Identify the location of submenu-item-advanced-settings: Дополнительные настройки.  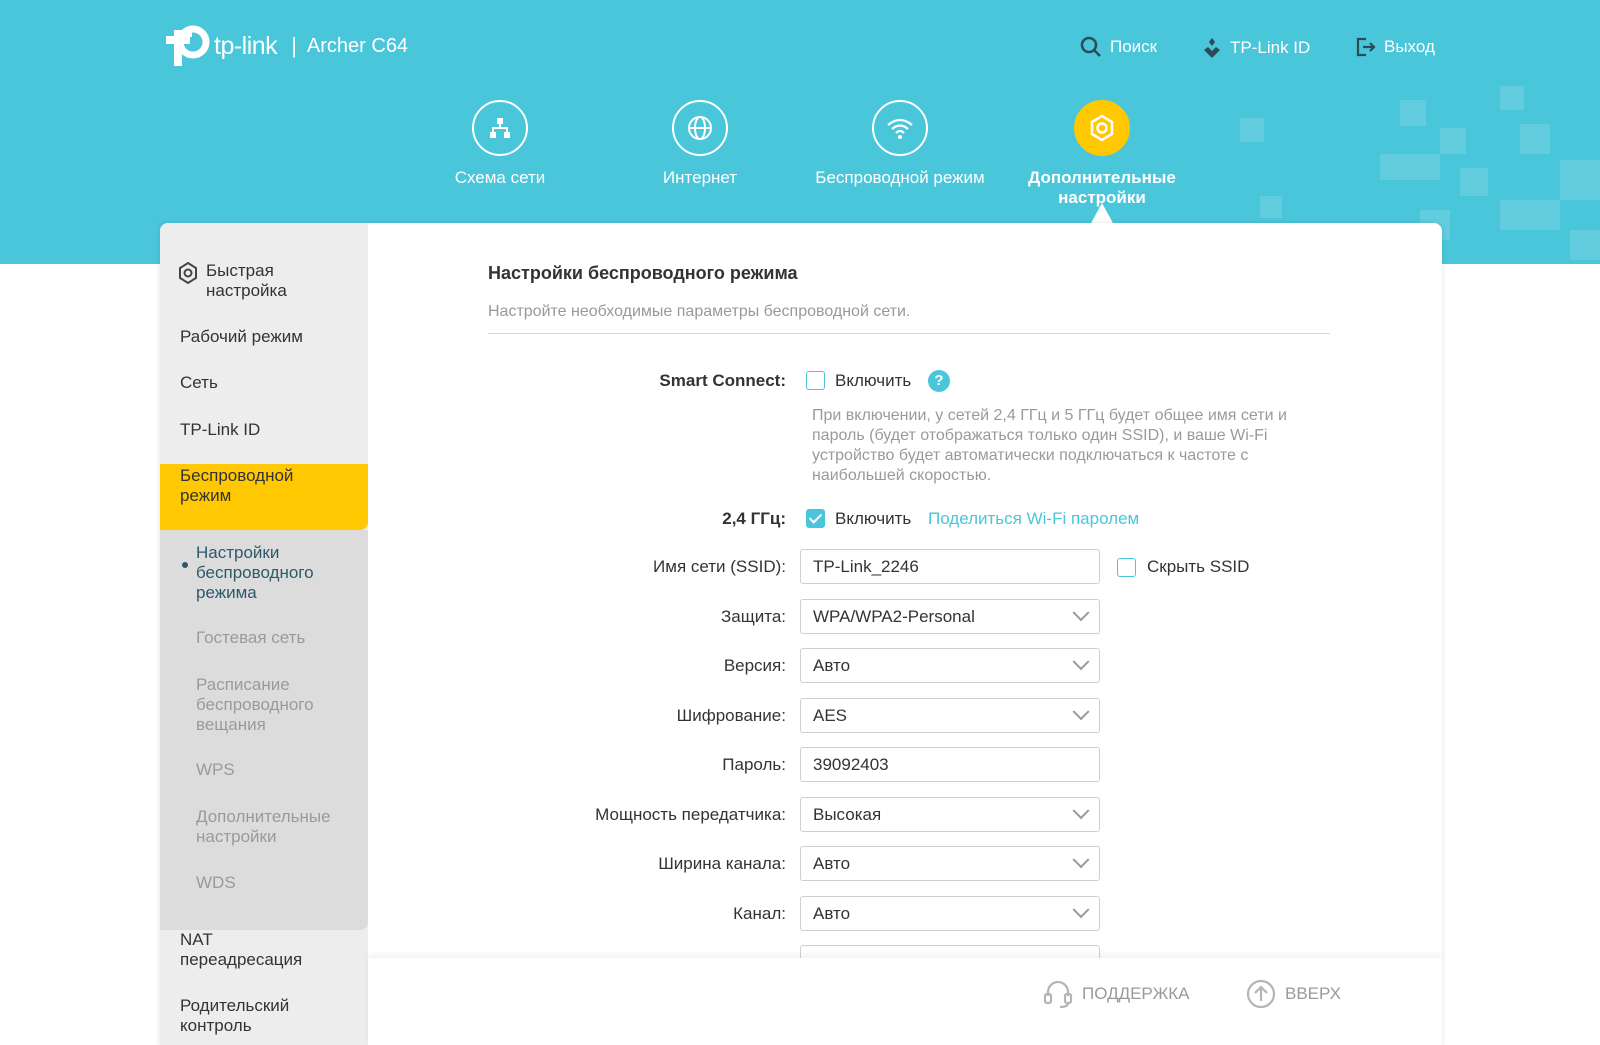
(271, 827).